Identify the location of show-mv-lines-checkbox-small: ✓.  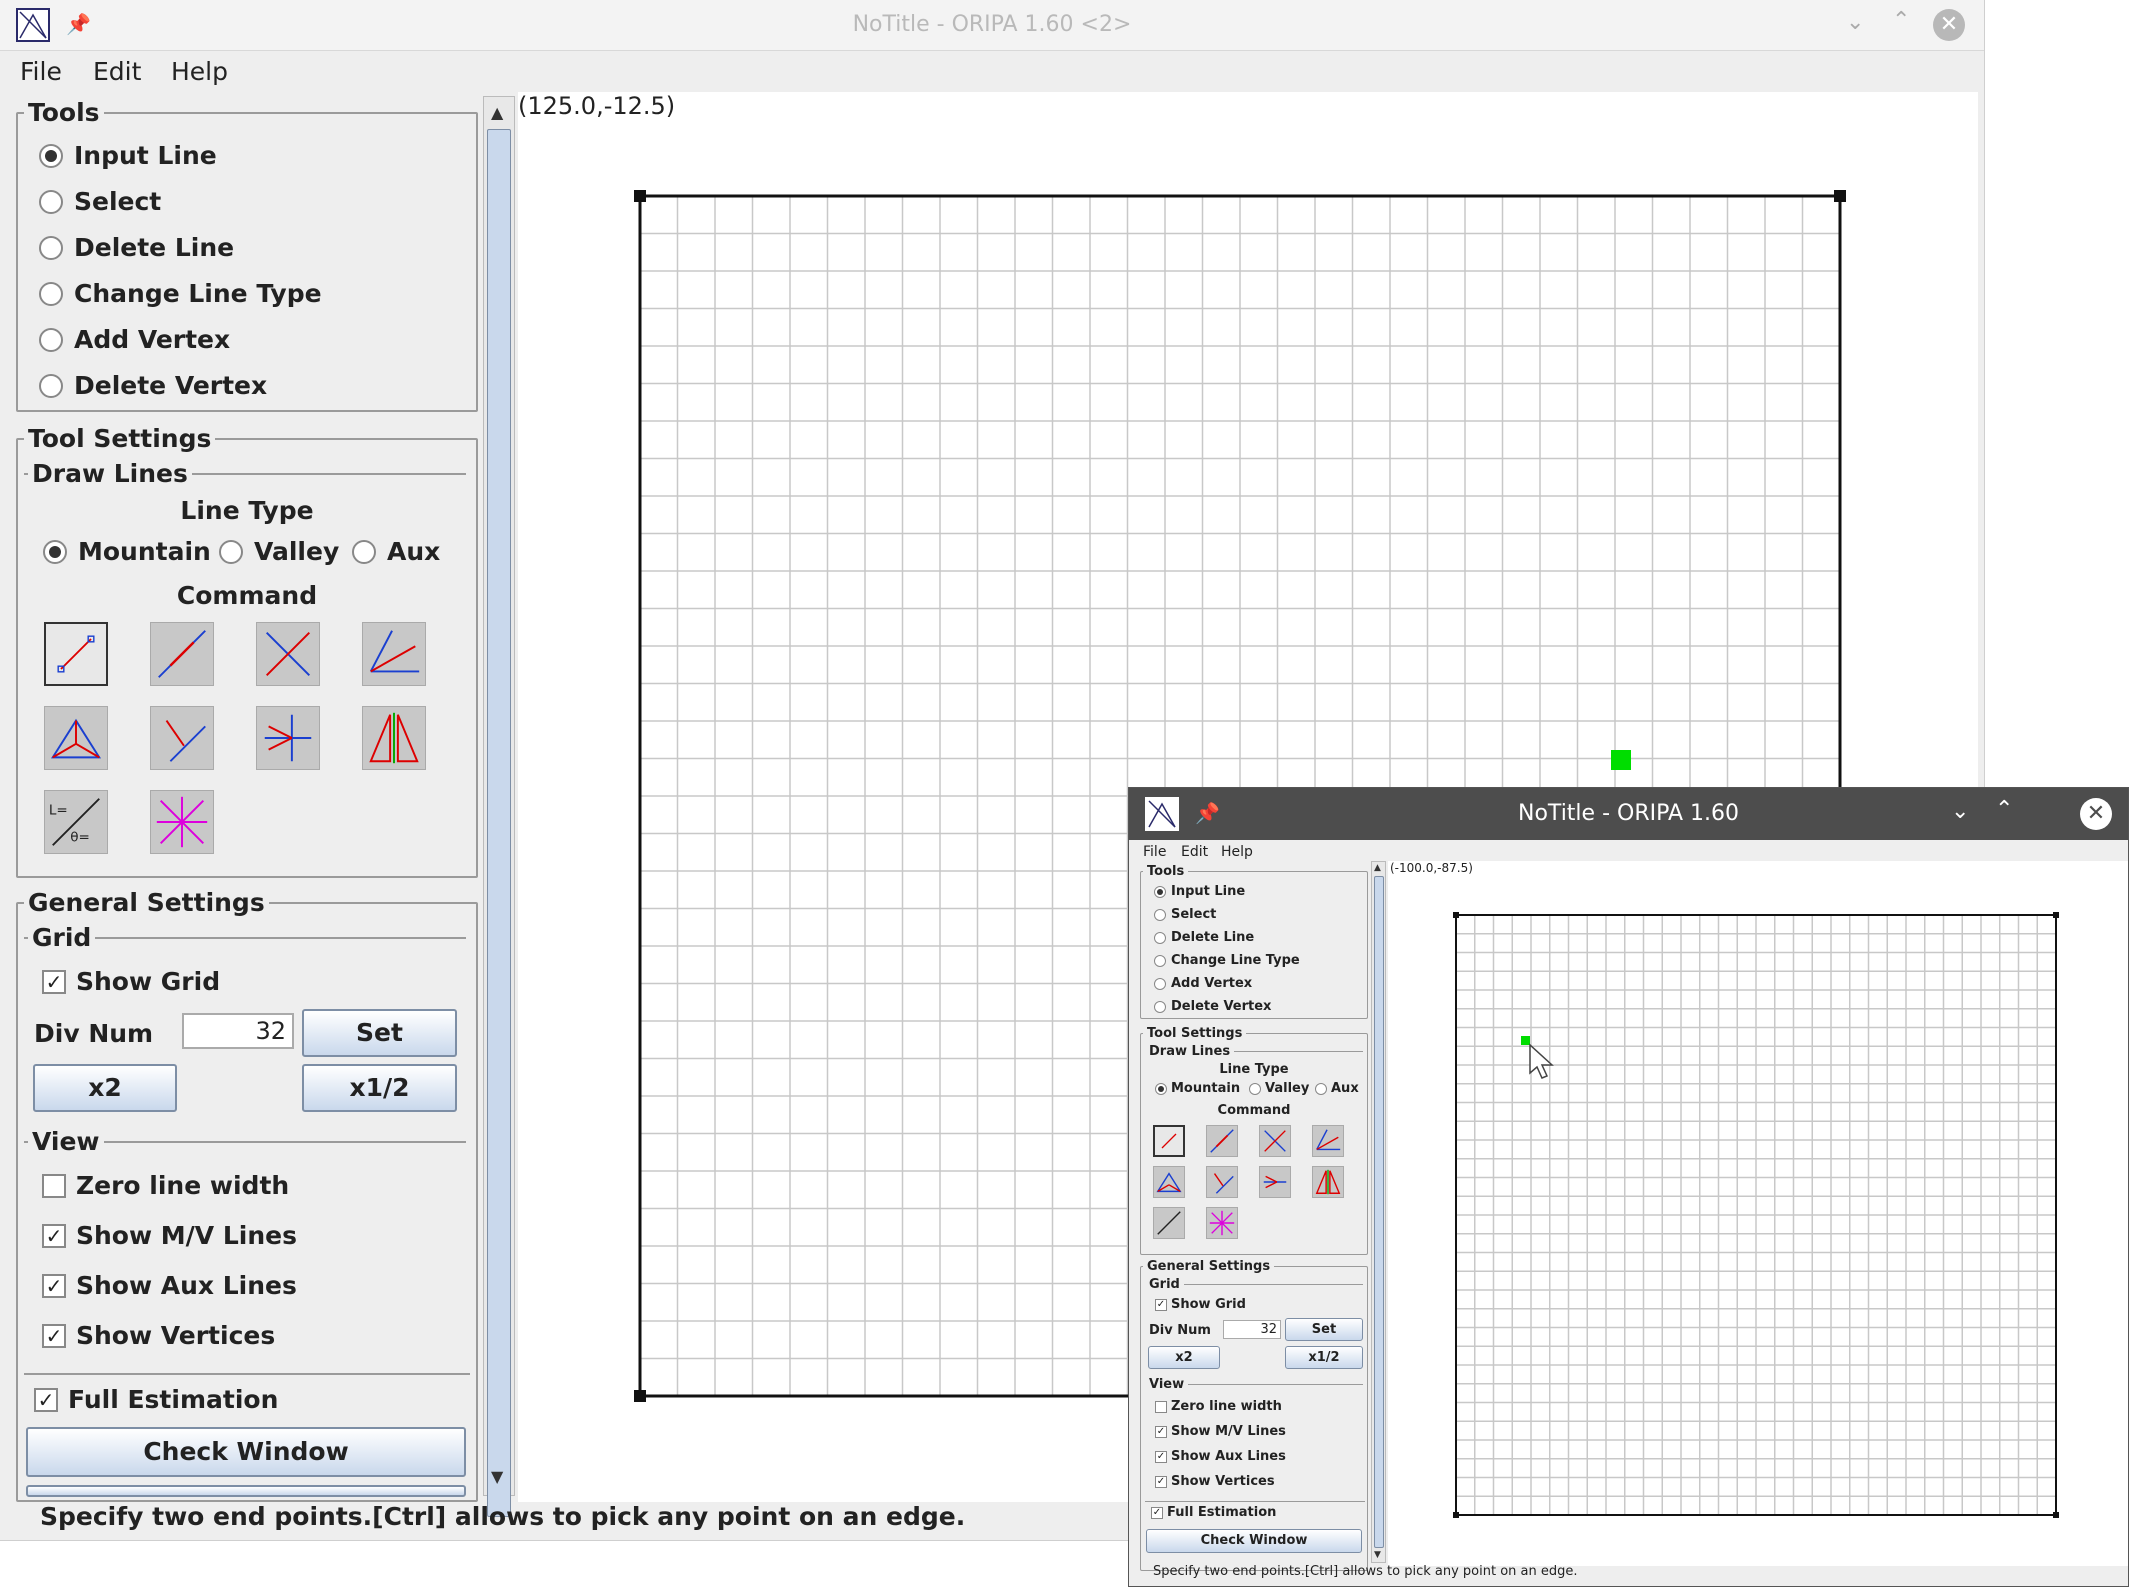
(1161, 1432).